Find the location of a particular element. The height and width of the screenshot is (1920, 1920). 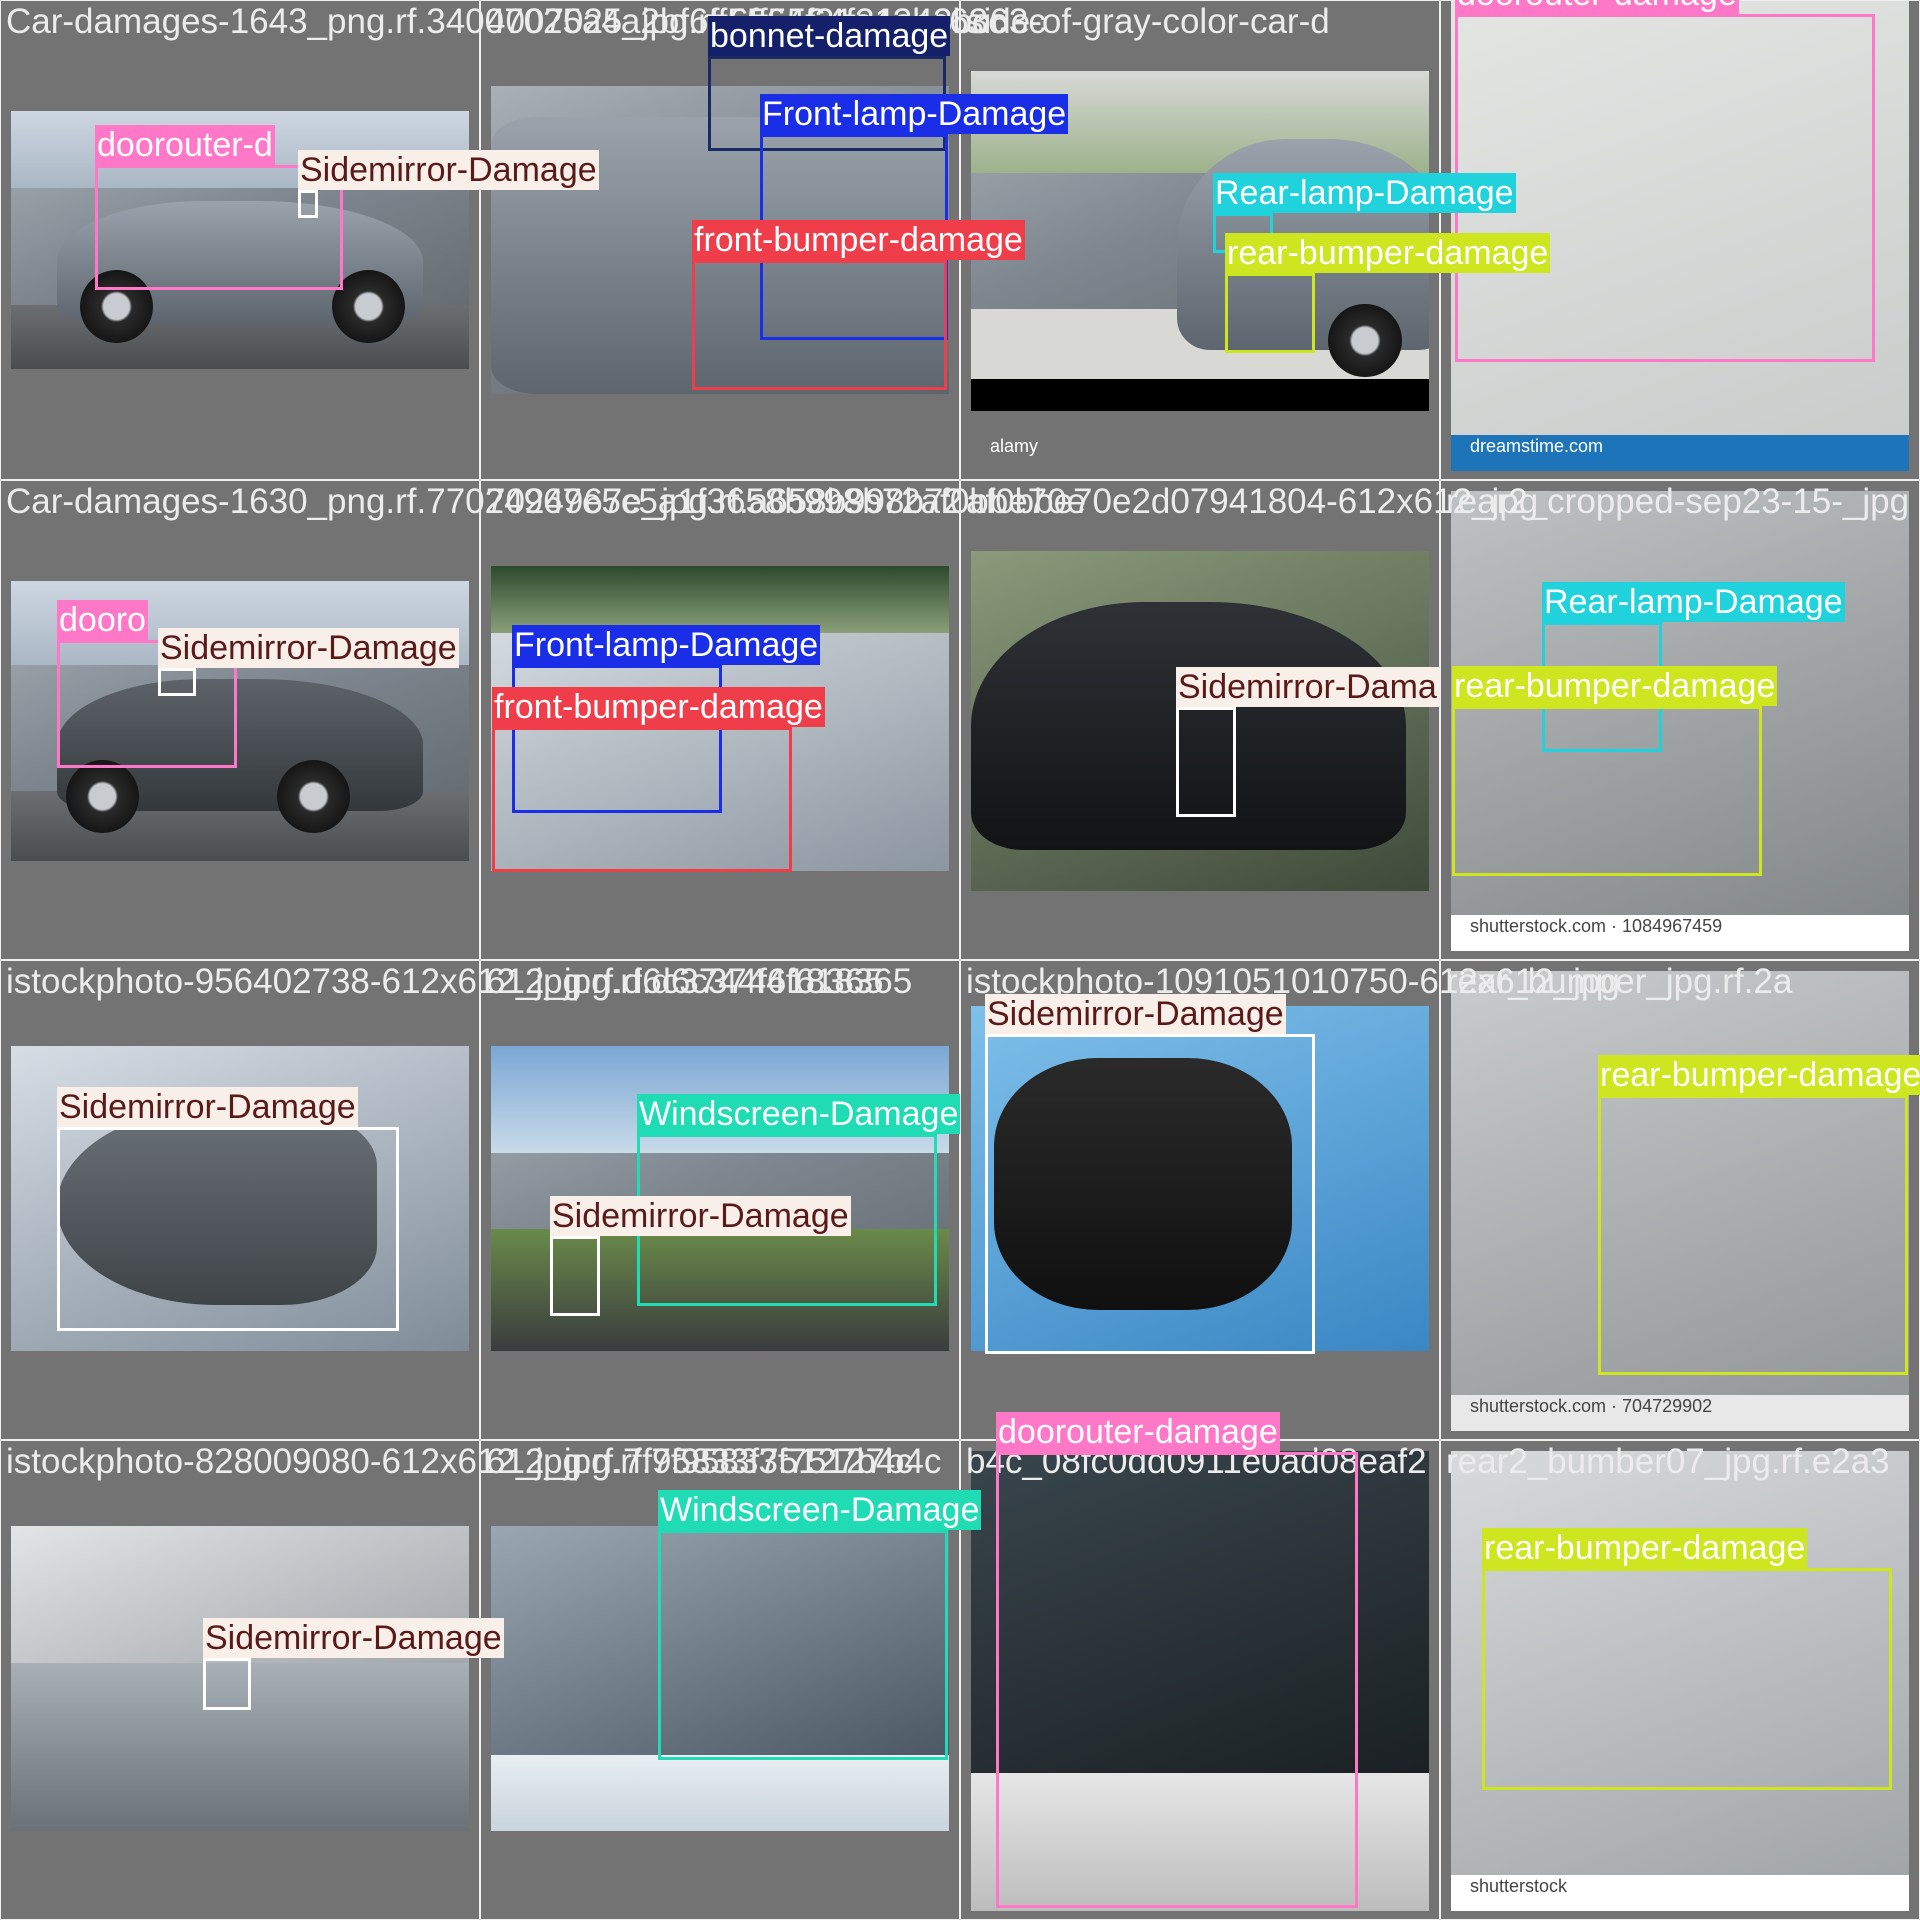

image-filename: rear2_bumber07_jpg.rf.e2a3 is located at coordinates (1668, 1461).